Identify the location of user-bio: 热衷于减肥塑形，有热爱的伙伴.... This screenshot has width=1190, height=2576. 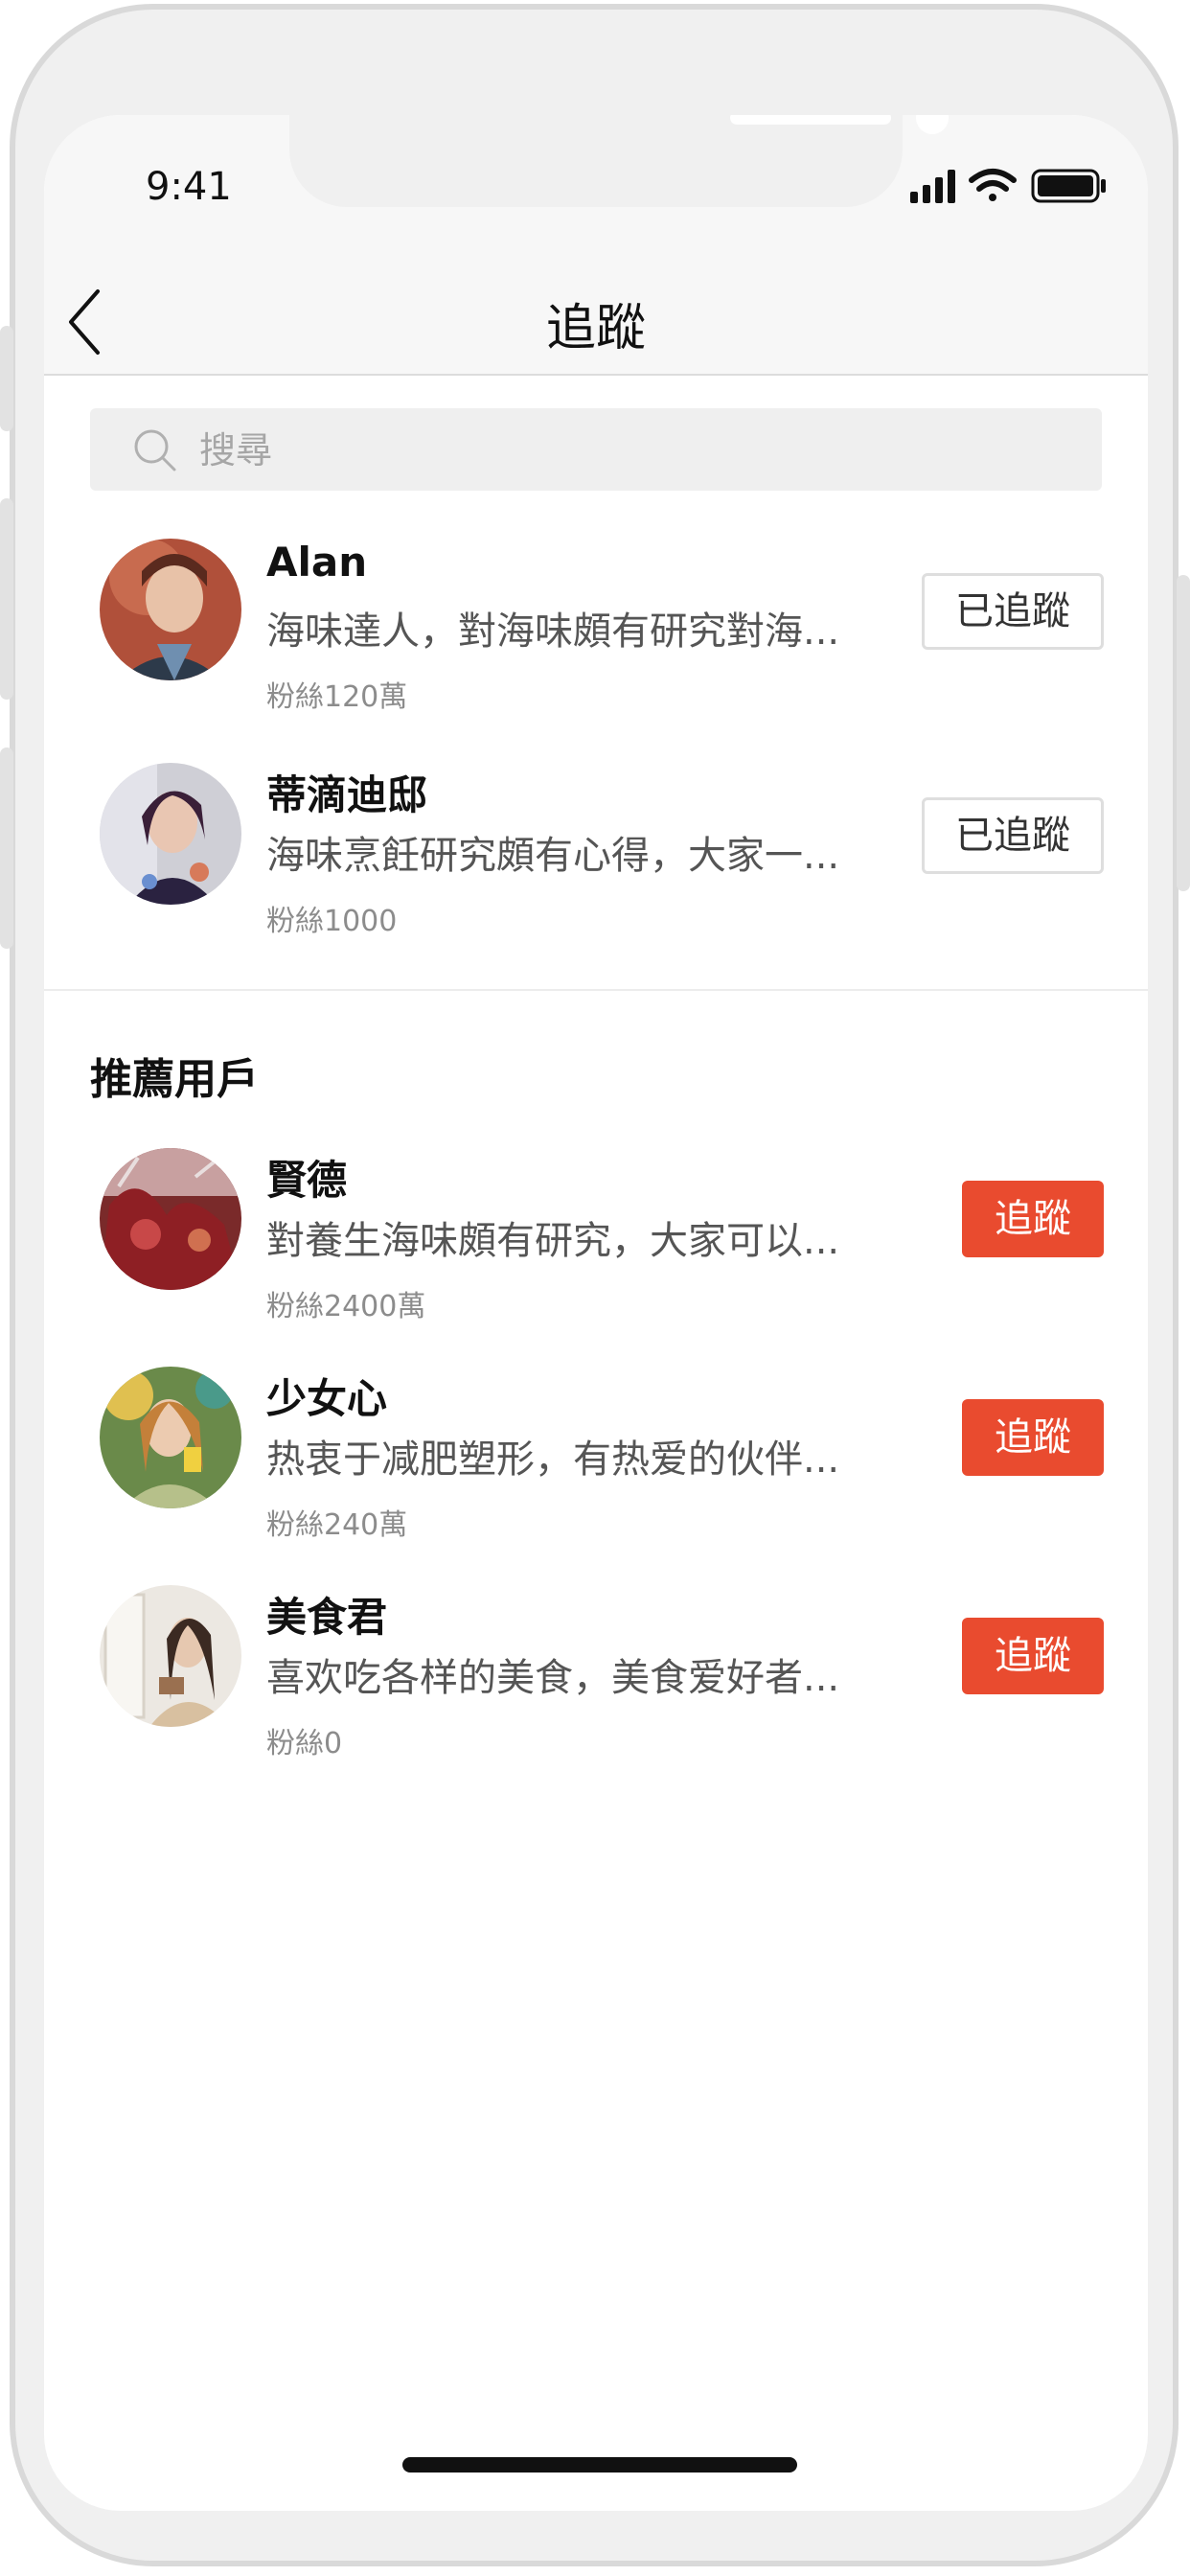
(553, 1460).